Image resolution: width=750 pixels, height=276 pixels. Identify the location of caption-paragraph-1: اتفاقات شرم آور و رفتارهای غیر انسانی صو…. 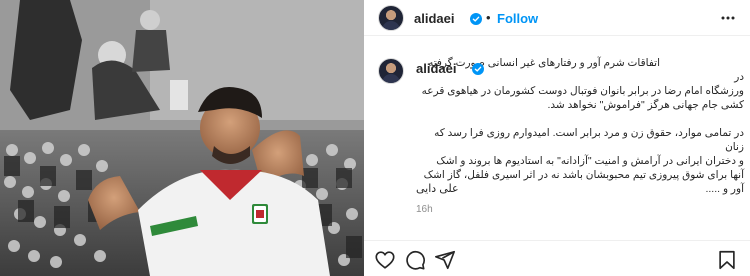
(580, 84).